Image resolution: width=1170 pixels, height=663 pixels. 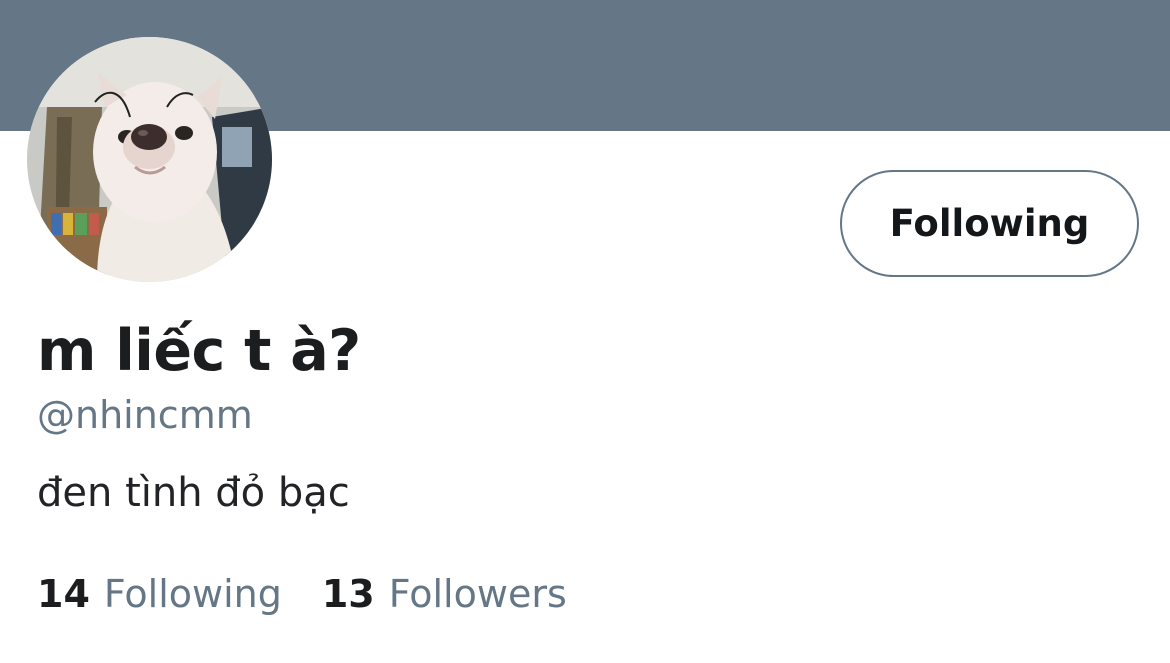 I want to click on profile-stats: 14 Following 13 Followers, so click(x=302, y=594).